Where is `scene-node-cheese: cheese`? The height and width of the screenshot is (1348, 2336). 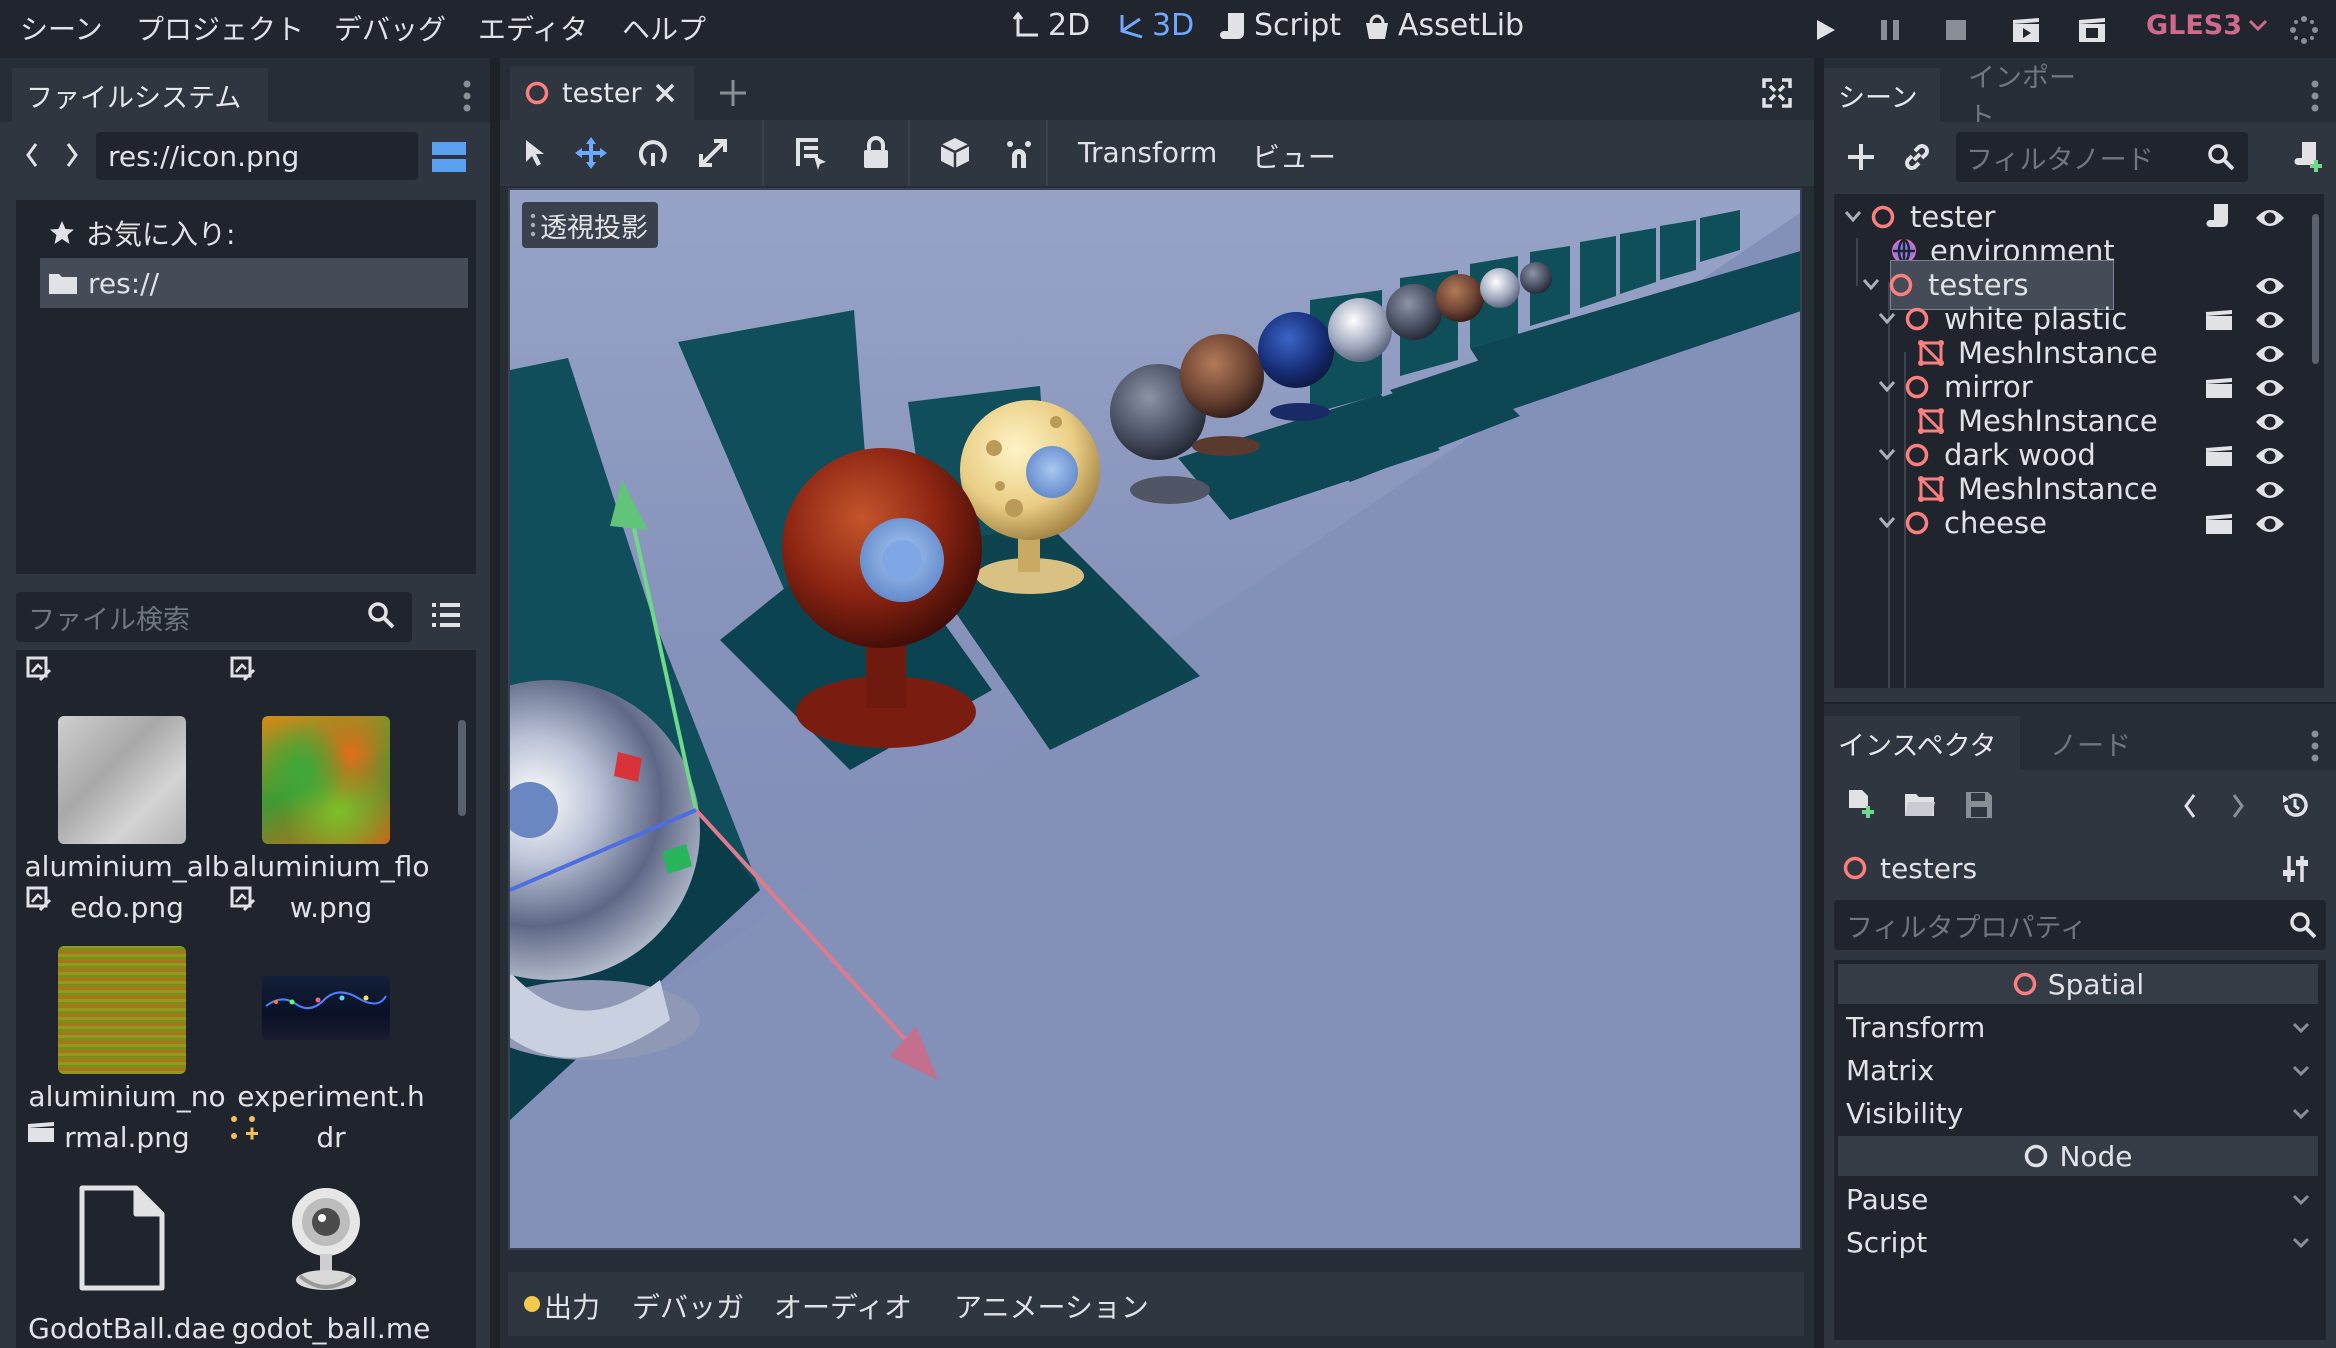
scene-node-cheese: cheese is located at coordinates (1962, 523).